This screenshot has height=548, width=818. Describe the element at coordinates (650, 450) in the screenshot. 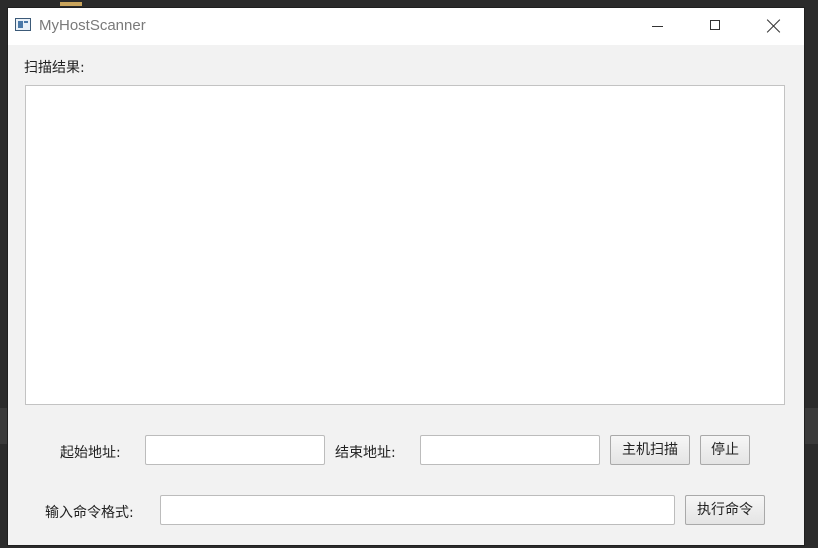

I see `host-scan-button: 主机扫描` at that location.